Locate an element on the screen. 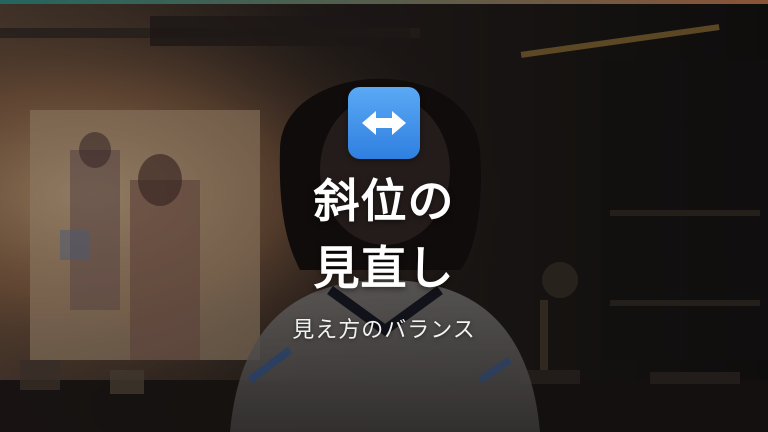 The image size is (768, 432). title-line-2: 見直し is located at coordinates (384, 268).